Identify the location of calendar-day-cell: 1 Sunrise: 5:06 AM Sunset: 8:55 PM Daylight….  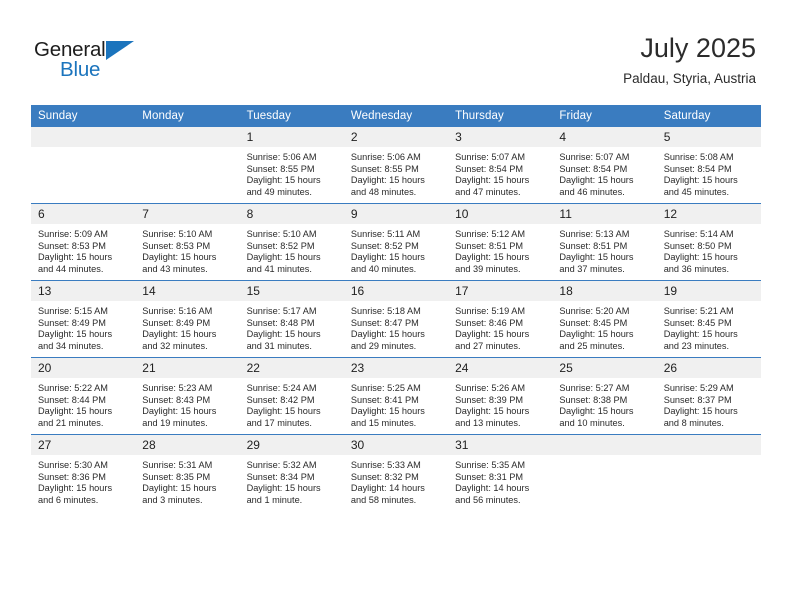
(291, 165).